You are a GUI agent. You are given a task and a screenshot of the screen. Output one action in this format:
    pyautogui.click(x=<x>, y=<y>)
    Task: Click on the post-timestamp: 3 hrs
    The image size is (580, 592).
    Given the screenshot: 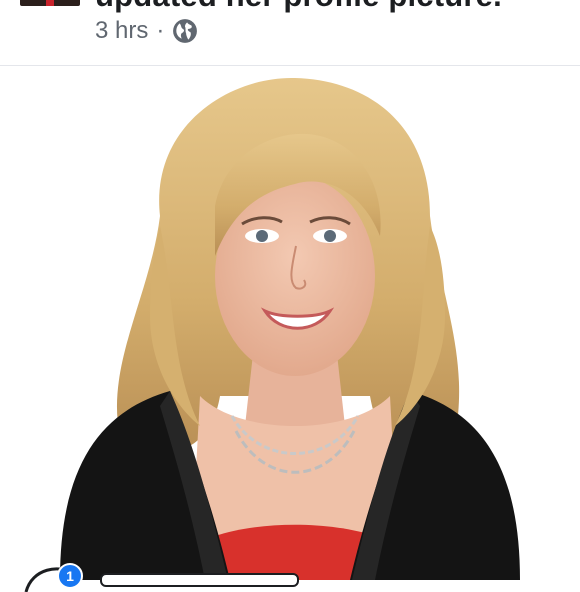 What is the action you would take?
    pyautogui.click(x=121, y=31)
    